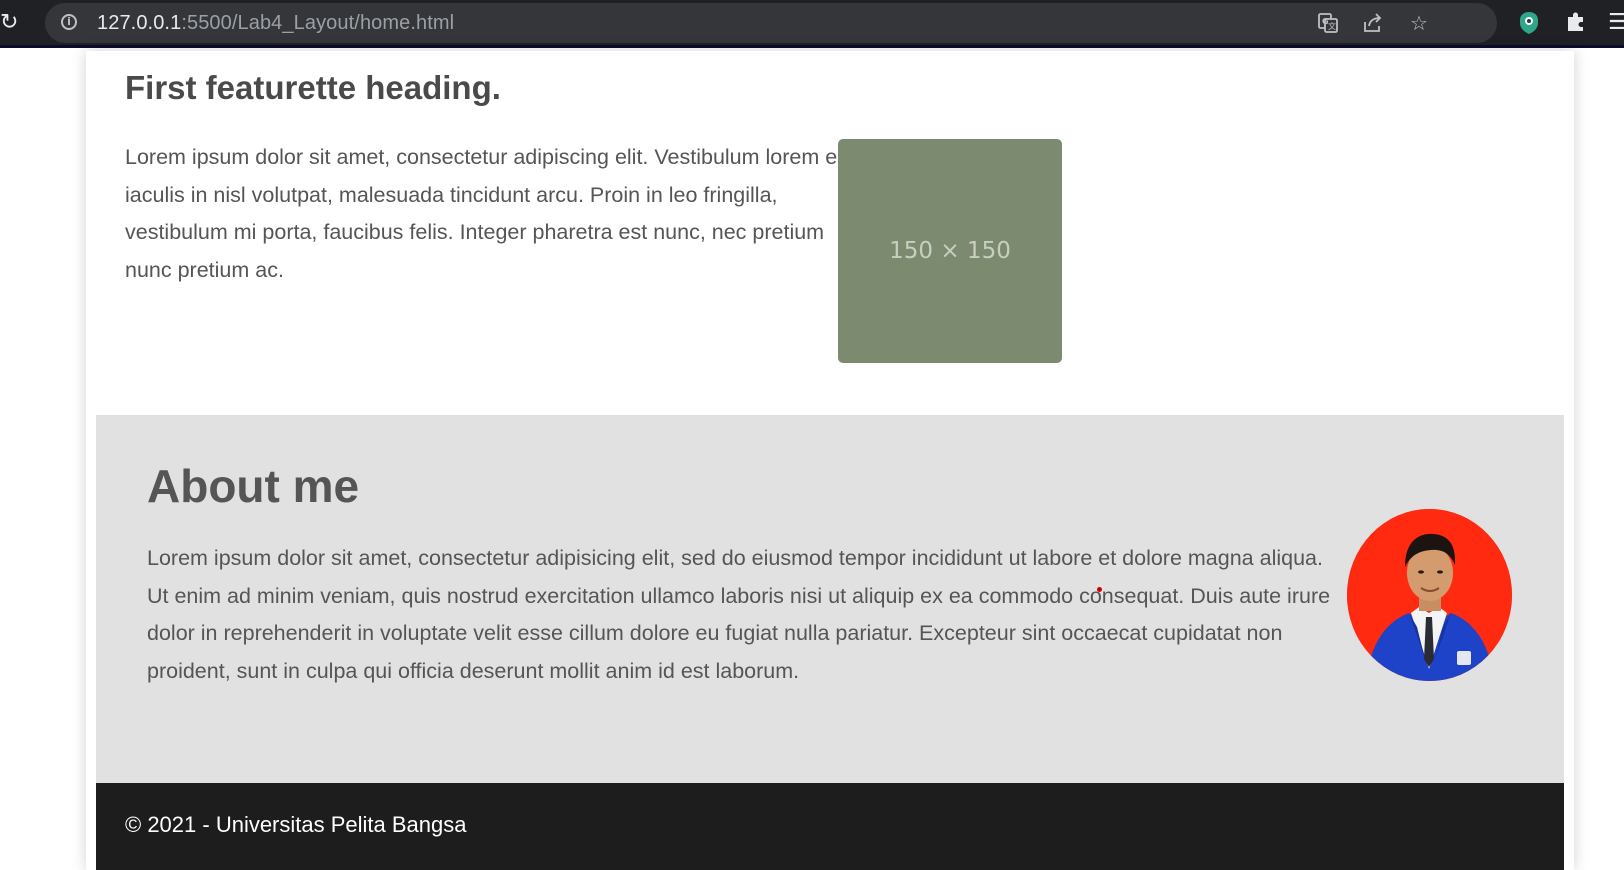 The height and width of the screenshot is (870, 1624). I want to click on featurette-heading: First featurette heading., so click(313, 87).